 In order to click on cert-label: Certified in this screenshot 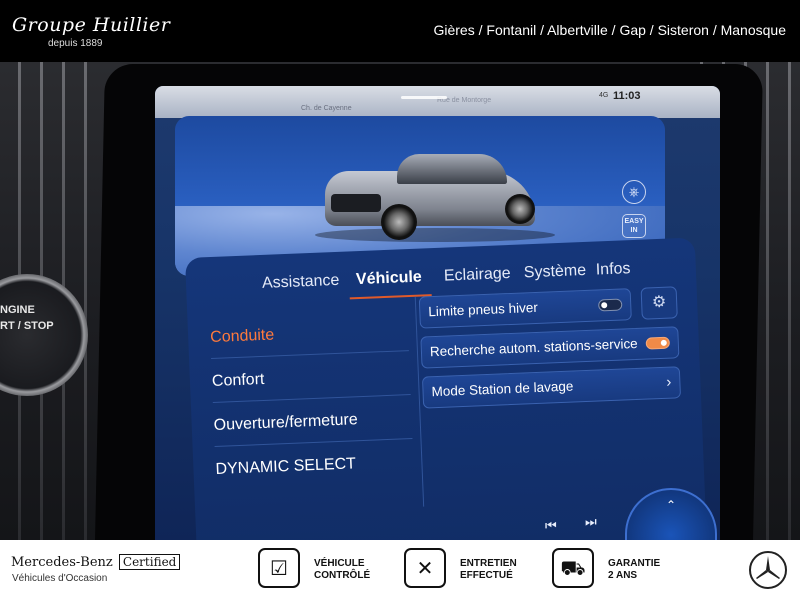, I will do `click(149, 562)`.